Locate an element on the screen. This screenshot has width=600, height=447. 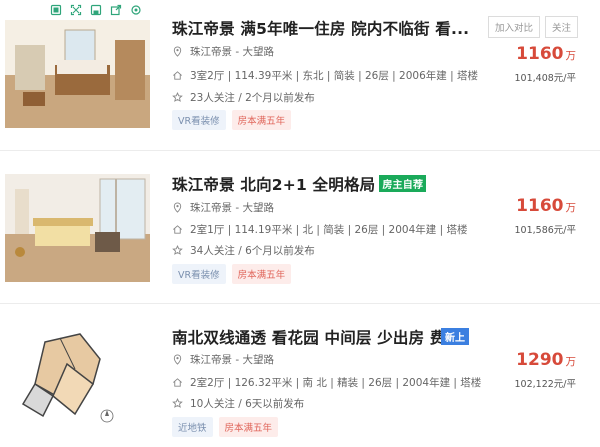
image-toolbar is located at coordinates (96, 10).